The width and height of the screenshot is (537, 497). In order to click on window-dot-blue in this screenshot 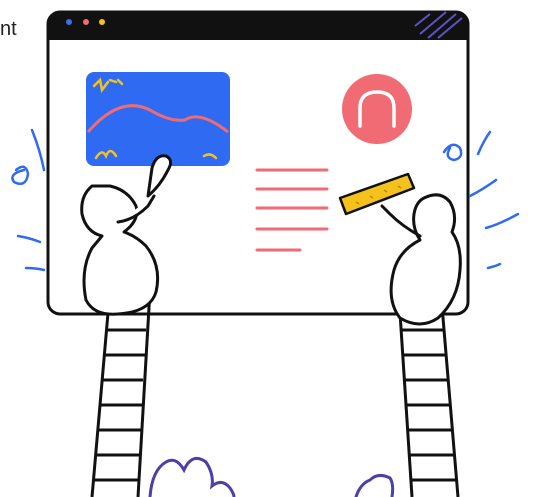, I will do `click(69, 22)`.